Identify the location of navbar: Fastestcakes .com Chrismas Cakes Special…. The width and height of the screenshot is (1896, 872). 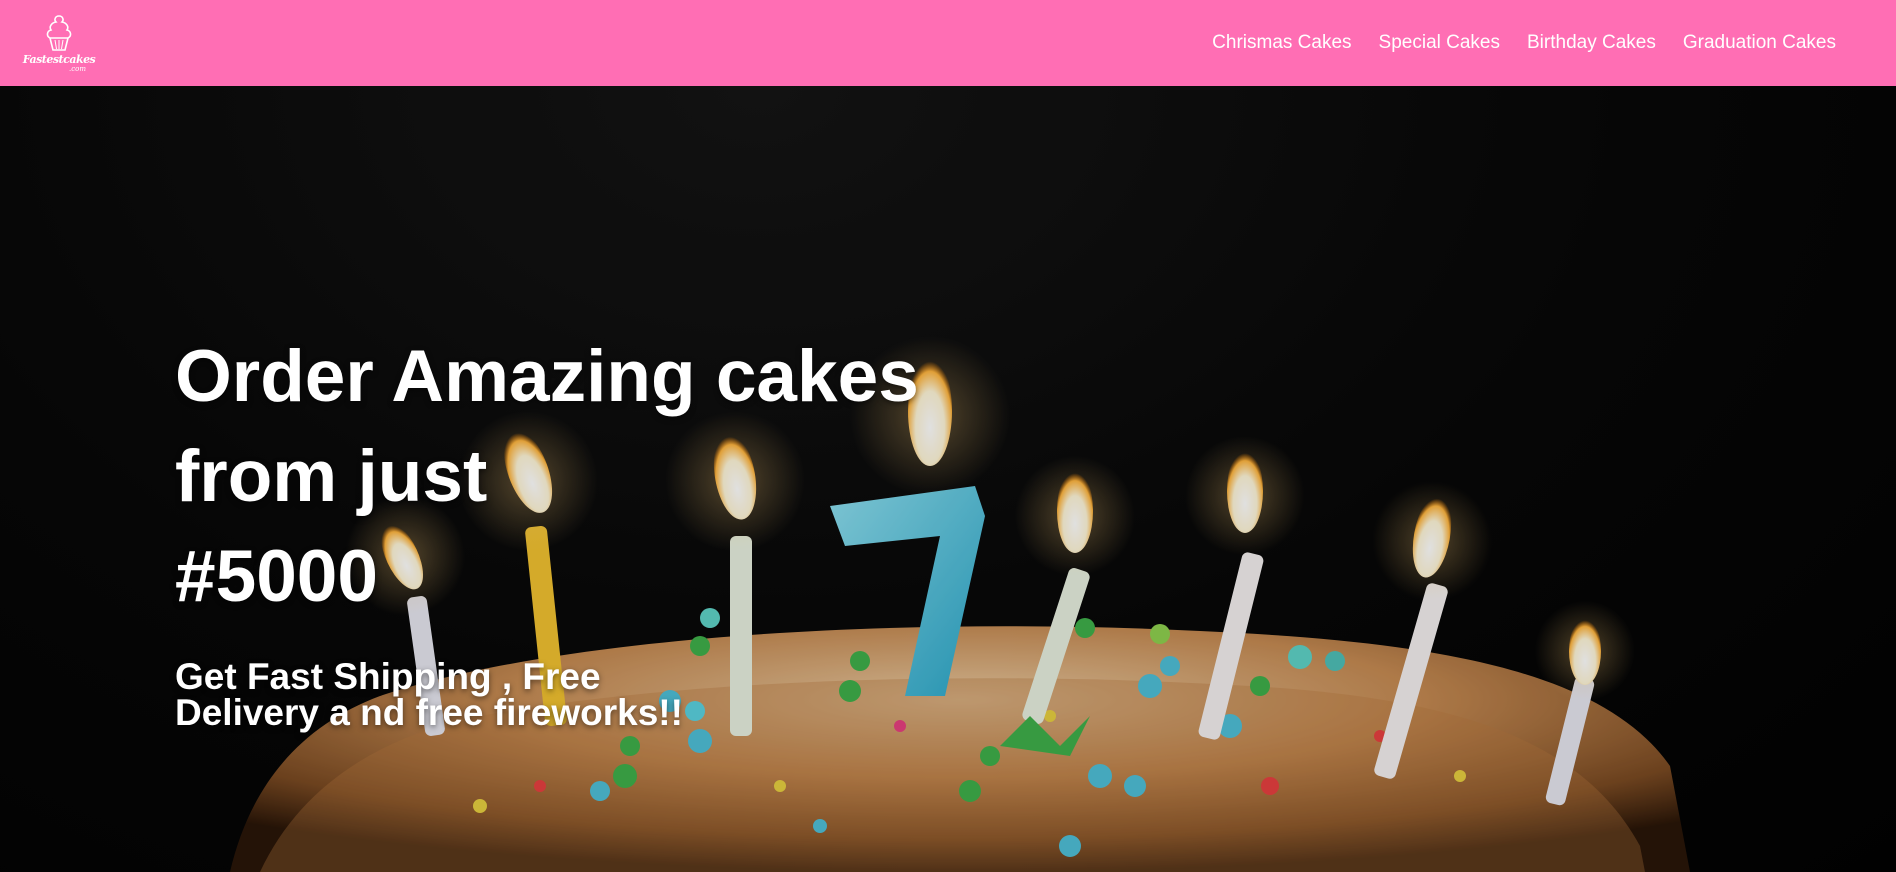
(948, 43).